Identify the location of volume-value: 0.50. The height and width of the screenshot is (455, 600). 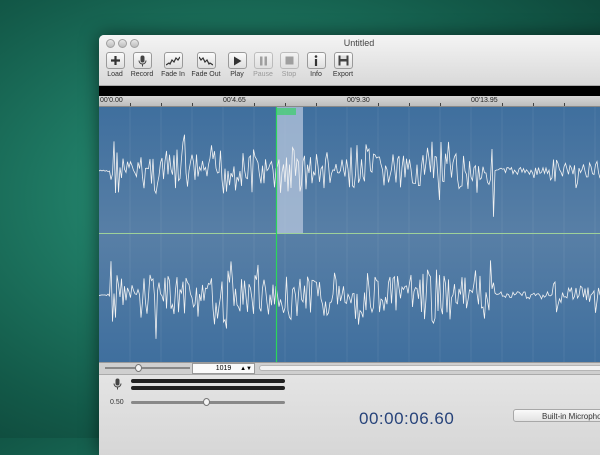
(117, 402).